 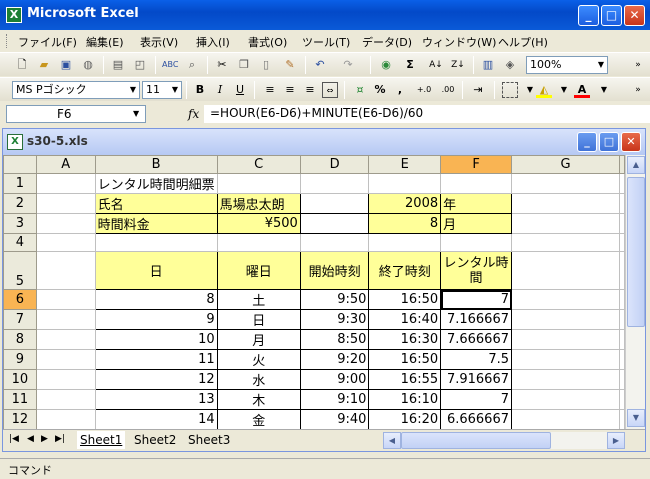 I want to click on menu-file: ファイル(F), so click(x=47, y=42).